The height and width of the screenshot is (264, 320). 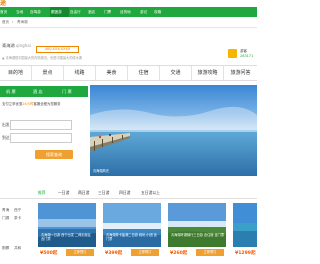 I want to click on side-link-xining: 西宁, so click(x=17, y=210).